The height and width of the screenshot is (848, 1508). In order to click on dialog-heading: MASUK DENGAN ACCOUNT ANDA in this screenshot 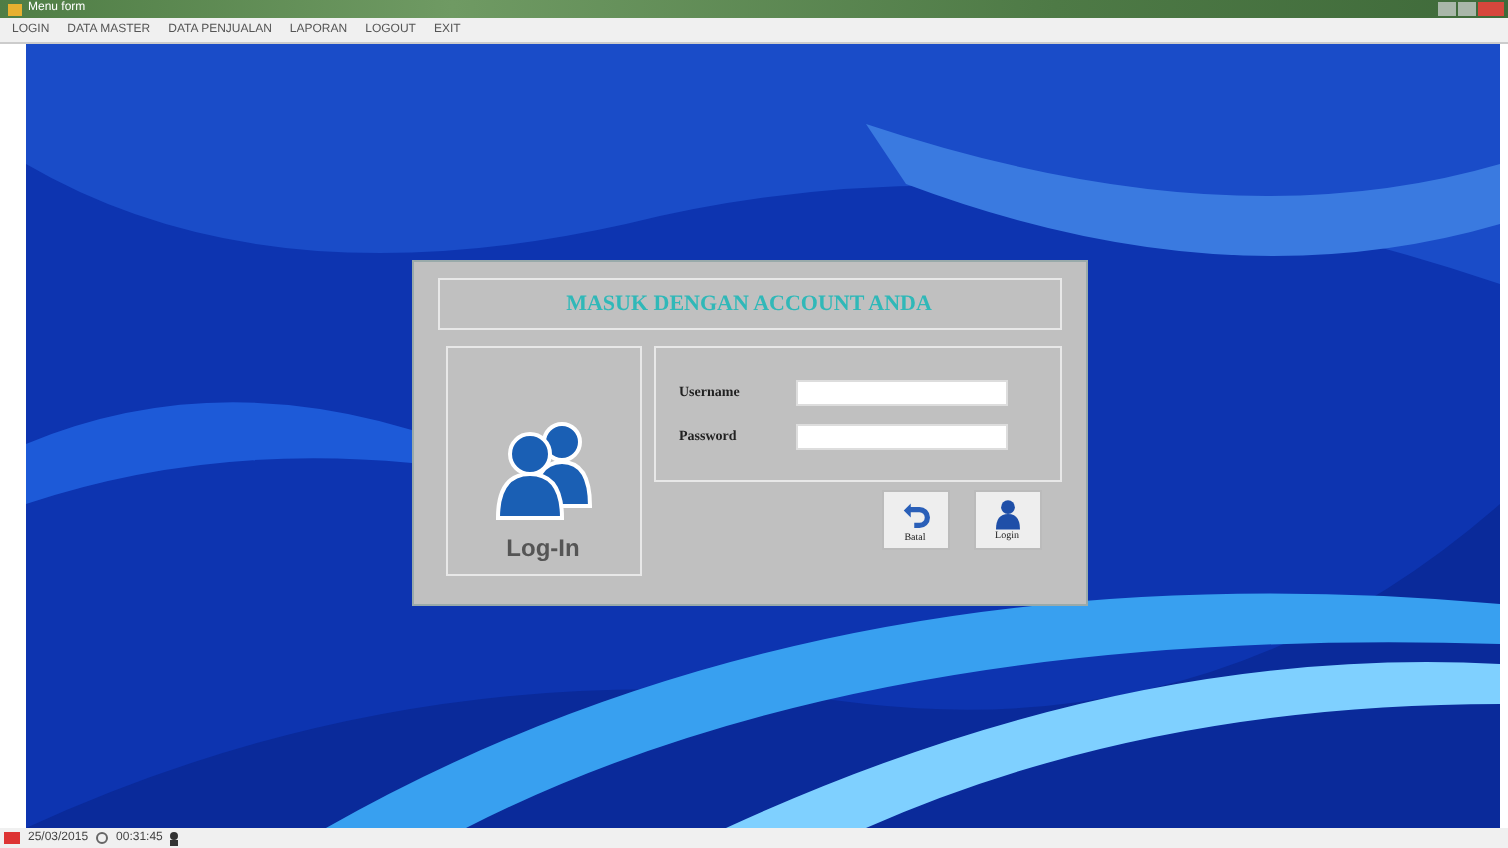, I will do `click(749, 304)`.